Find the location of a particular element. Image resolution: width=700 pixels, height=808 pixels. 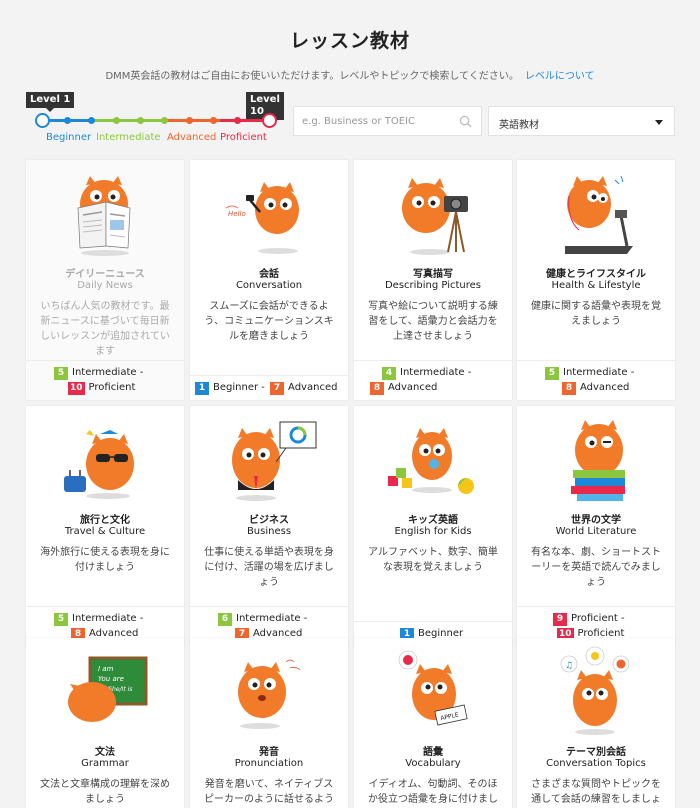

level-max-handle is located at coordinates (269, 120).